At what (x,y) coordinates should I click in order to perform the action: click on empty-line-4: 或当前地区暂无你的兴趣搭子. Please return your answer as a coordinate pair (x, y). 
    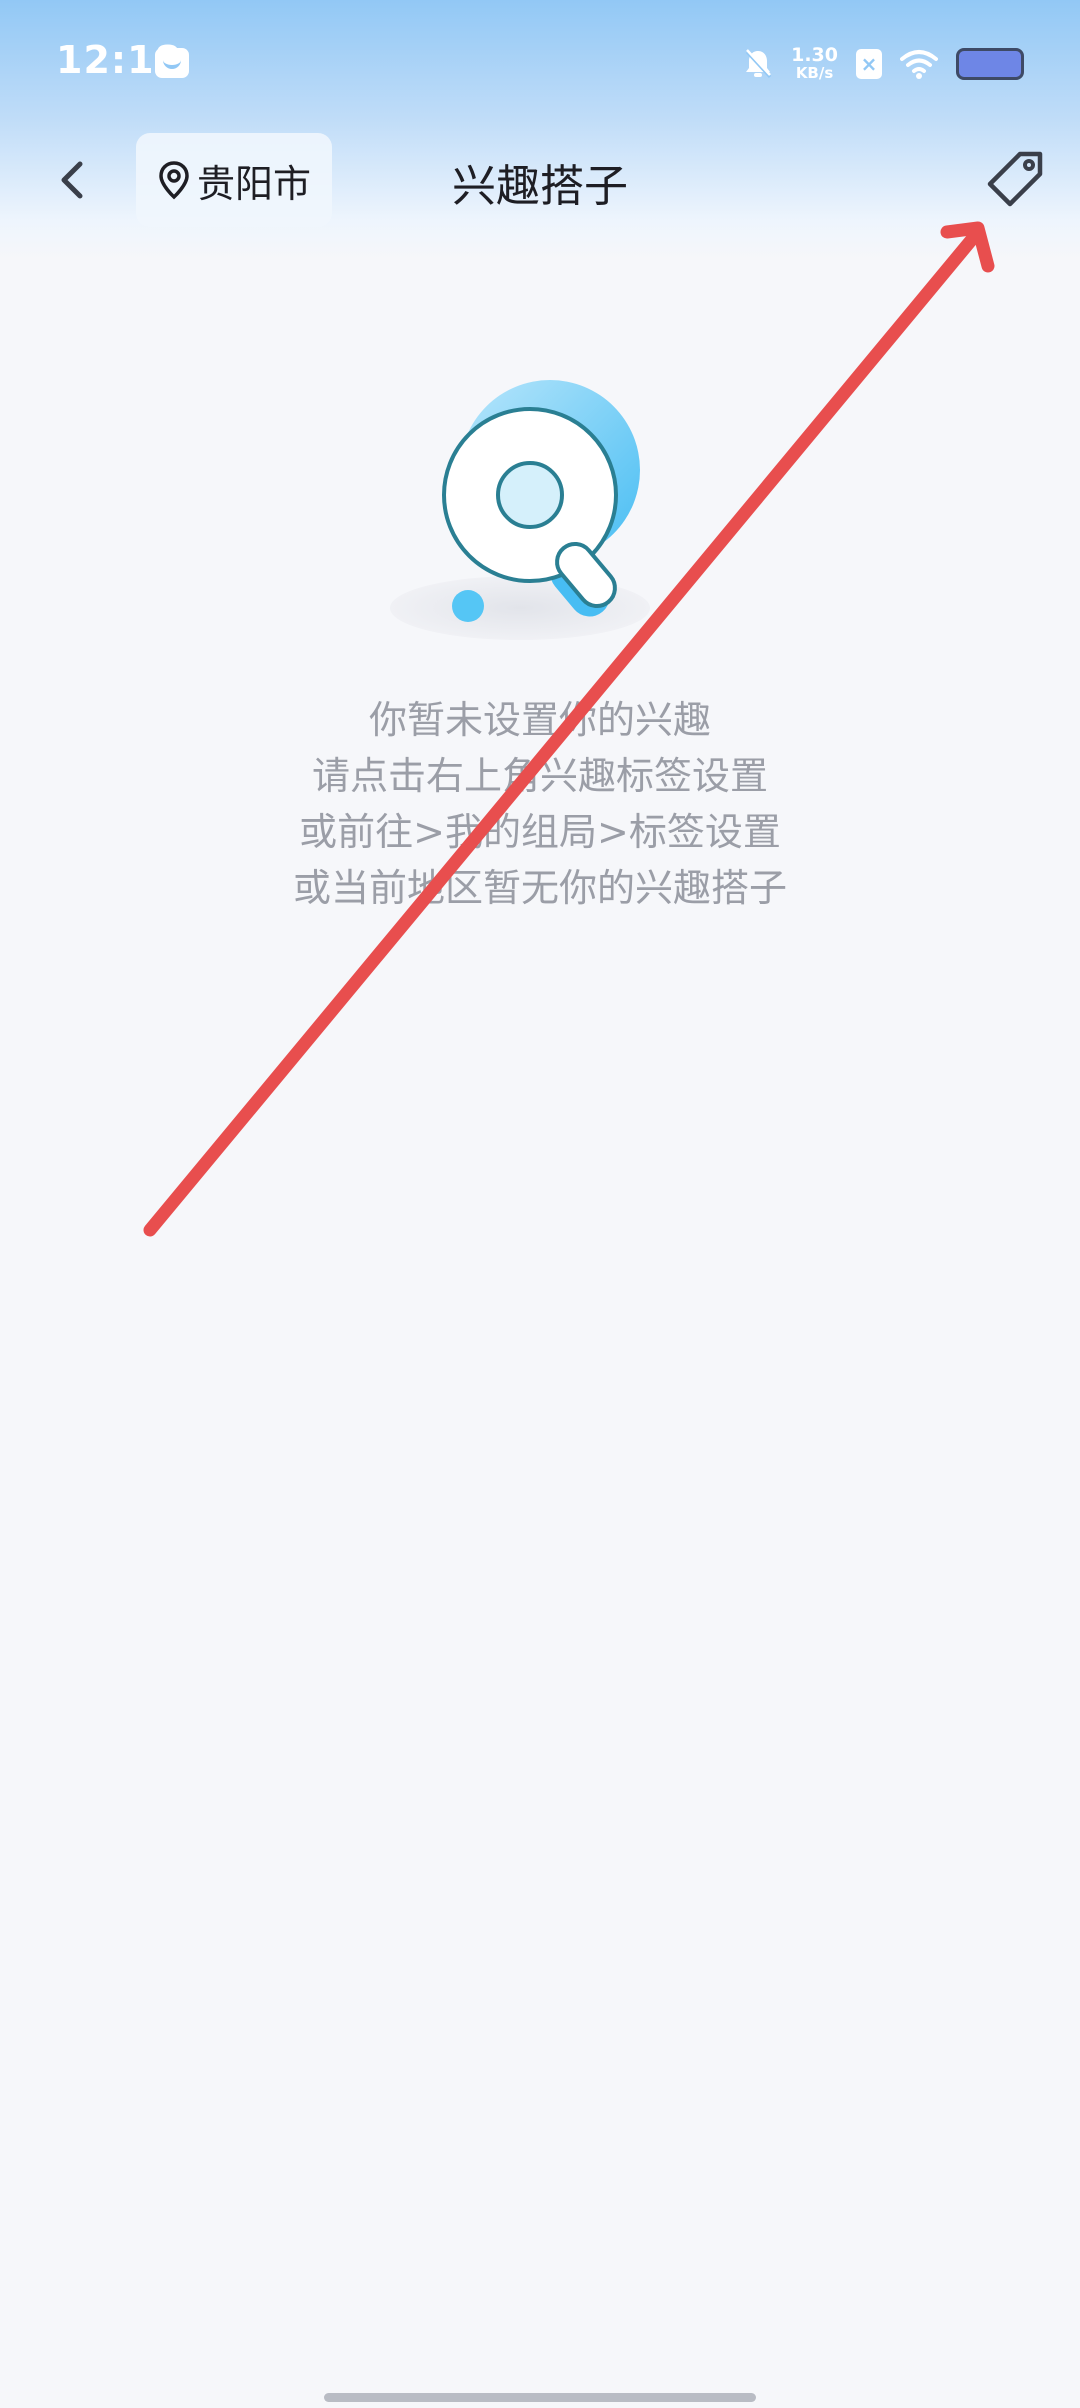
    Looking at the image, I should click on (539, 888).